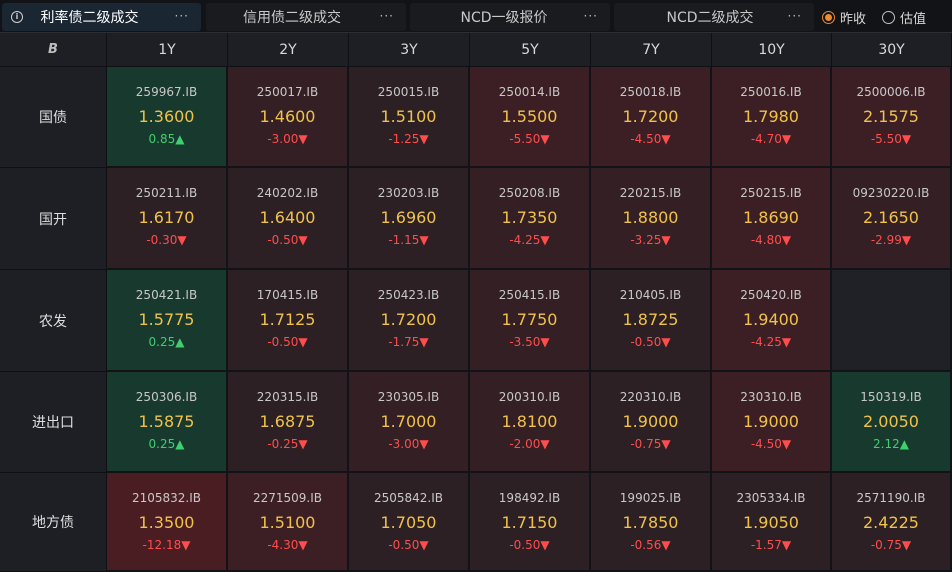 The width and height of the screenshot is (952, 572). Describe the element at coordinates (529, 92) in the screenshot. I see `bond-code: 250014.IB` at that location.